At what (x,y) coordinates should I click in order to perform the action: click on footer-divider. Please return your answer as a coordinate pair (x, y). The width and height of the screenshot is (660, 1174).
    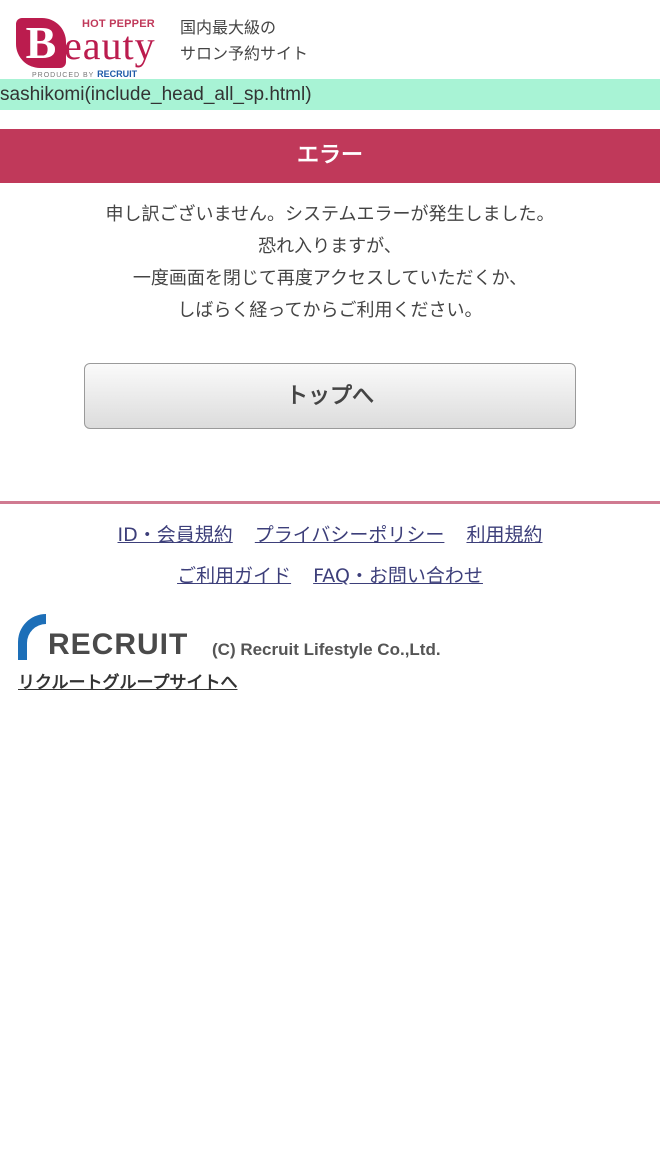
    Looking at the image, I should click on (330, 502).